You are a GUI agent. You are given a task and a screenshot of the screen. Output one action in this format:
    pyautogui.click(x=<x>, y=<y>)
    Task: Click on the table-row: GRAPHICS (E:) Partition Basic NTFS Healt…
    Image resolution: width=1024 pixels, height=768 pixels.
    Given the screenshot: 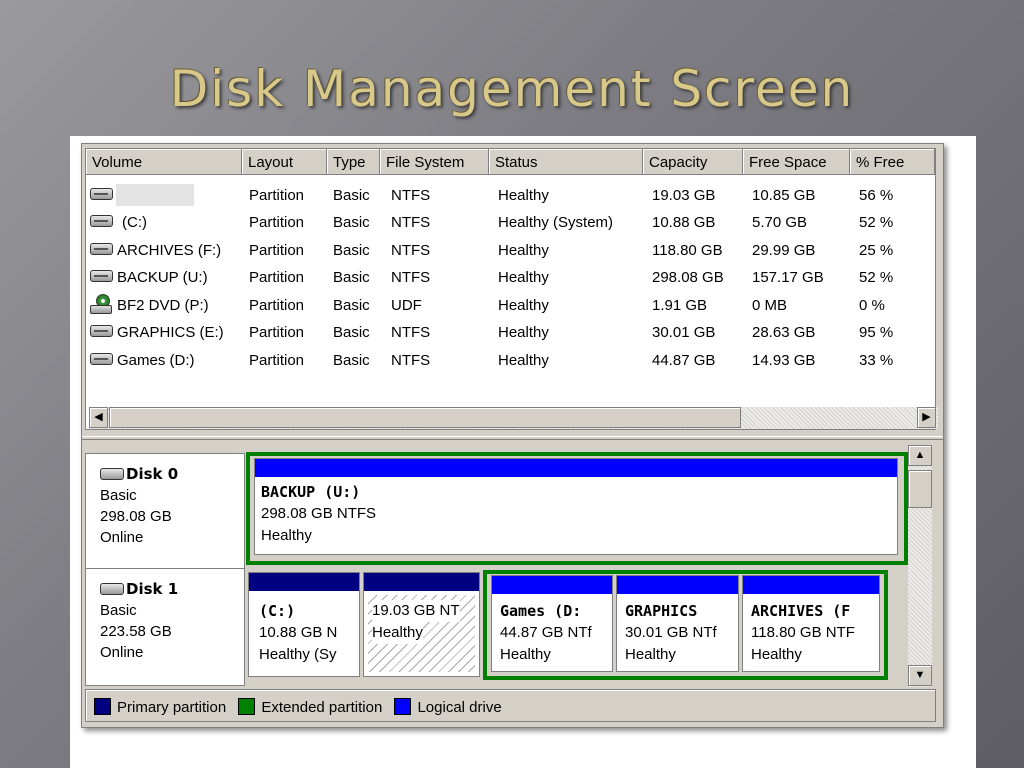 What is the action you would take?
    pyautogui.click(x=511, y=332)
    